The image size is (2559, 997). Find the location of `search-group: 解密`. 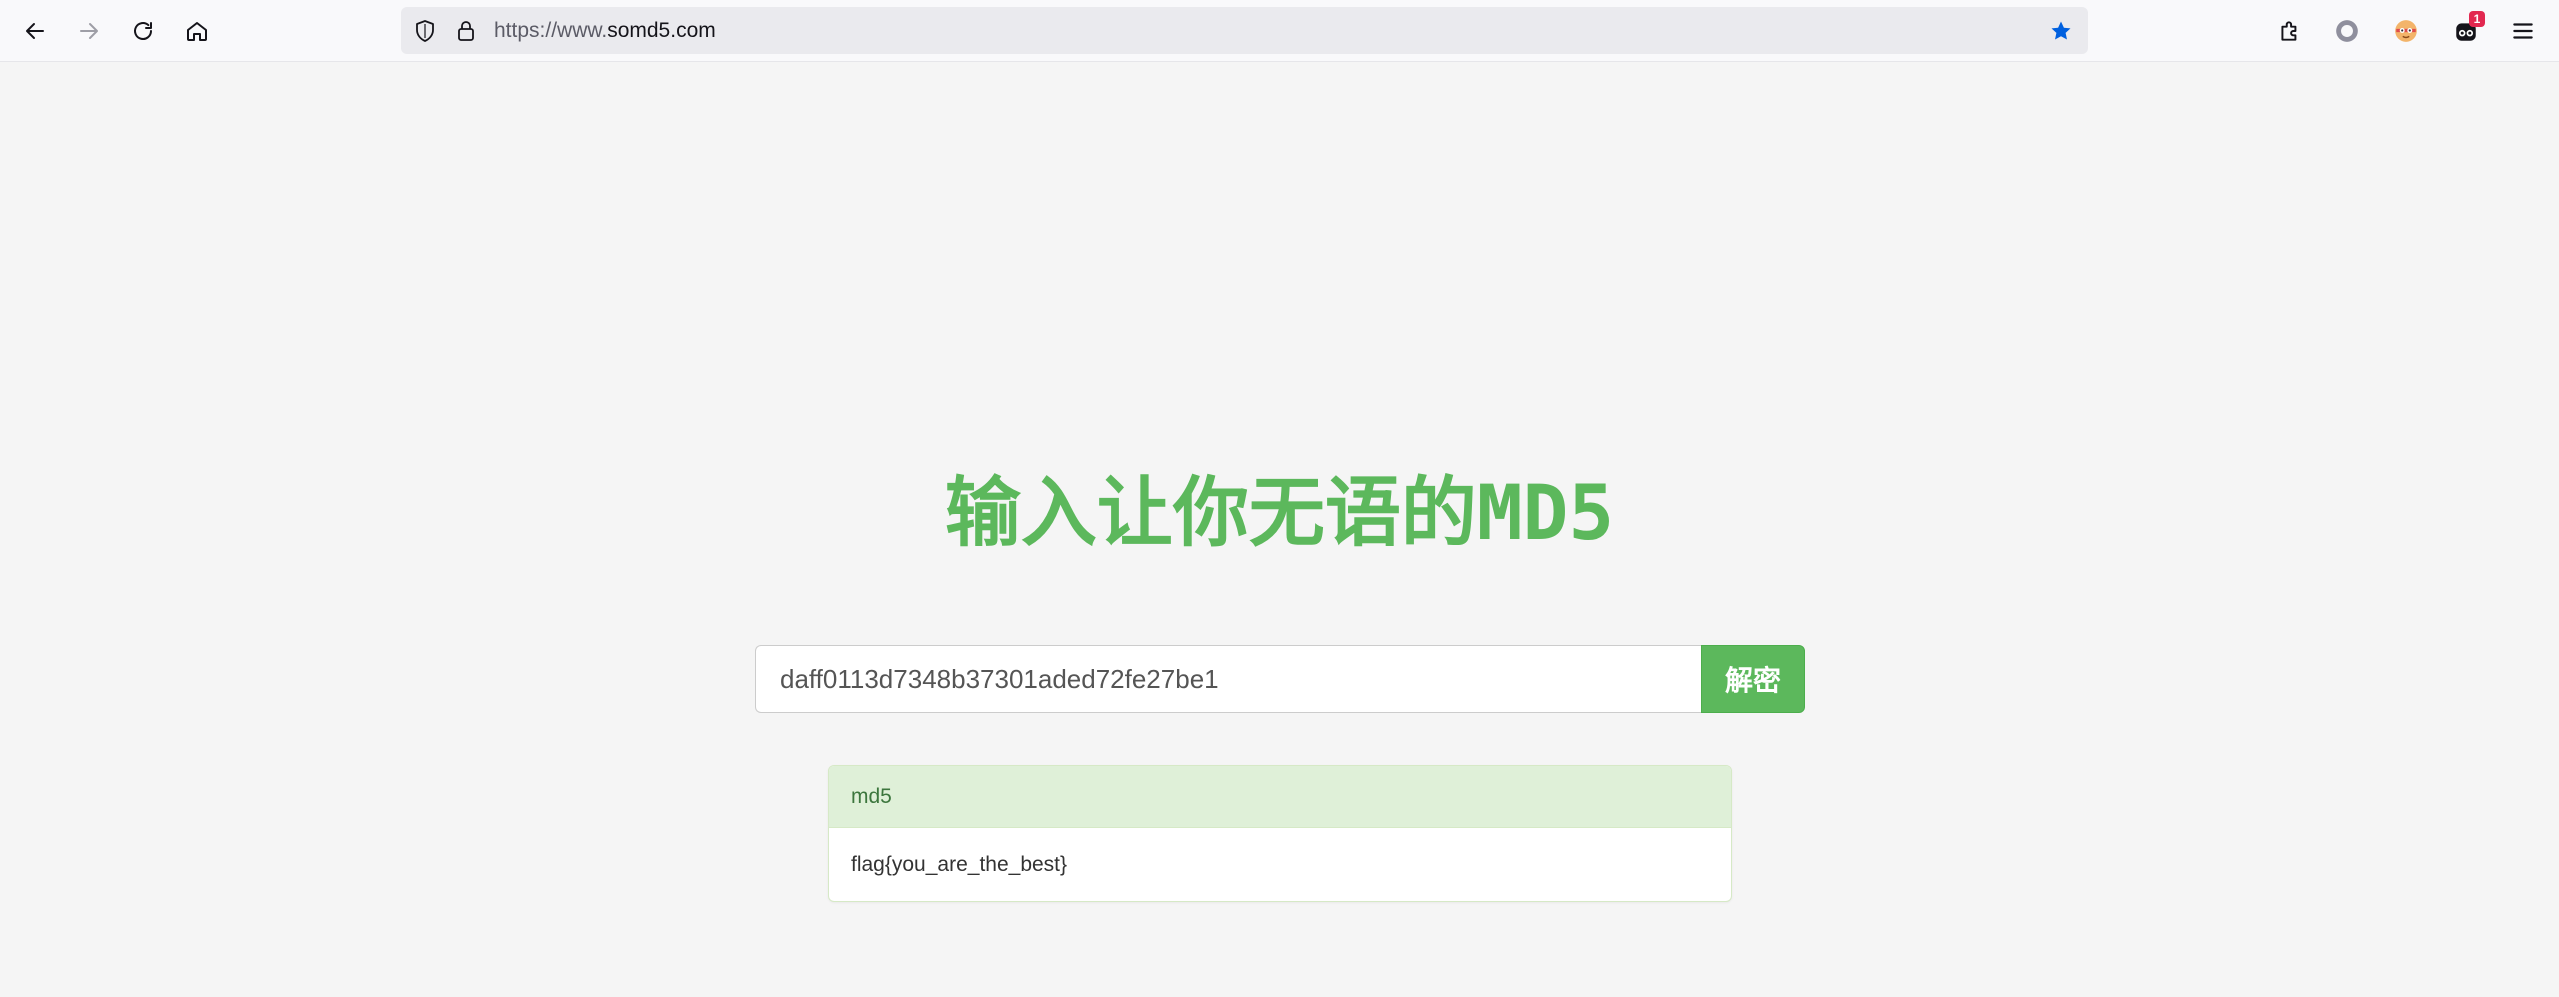

search-group: 解密 is located at coordinates (1280, 679).